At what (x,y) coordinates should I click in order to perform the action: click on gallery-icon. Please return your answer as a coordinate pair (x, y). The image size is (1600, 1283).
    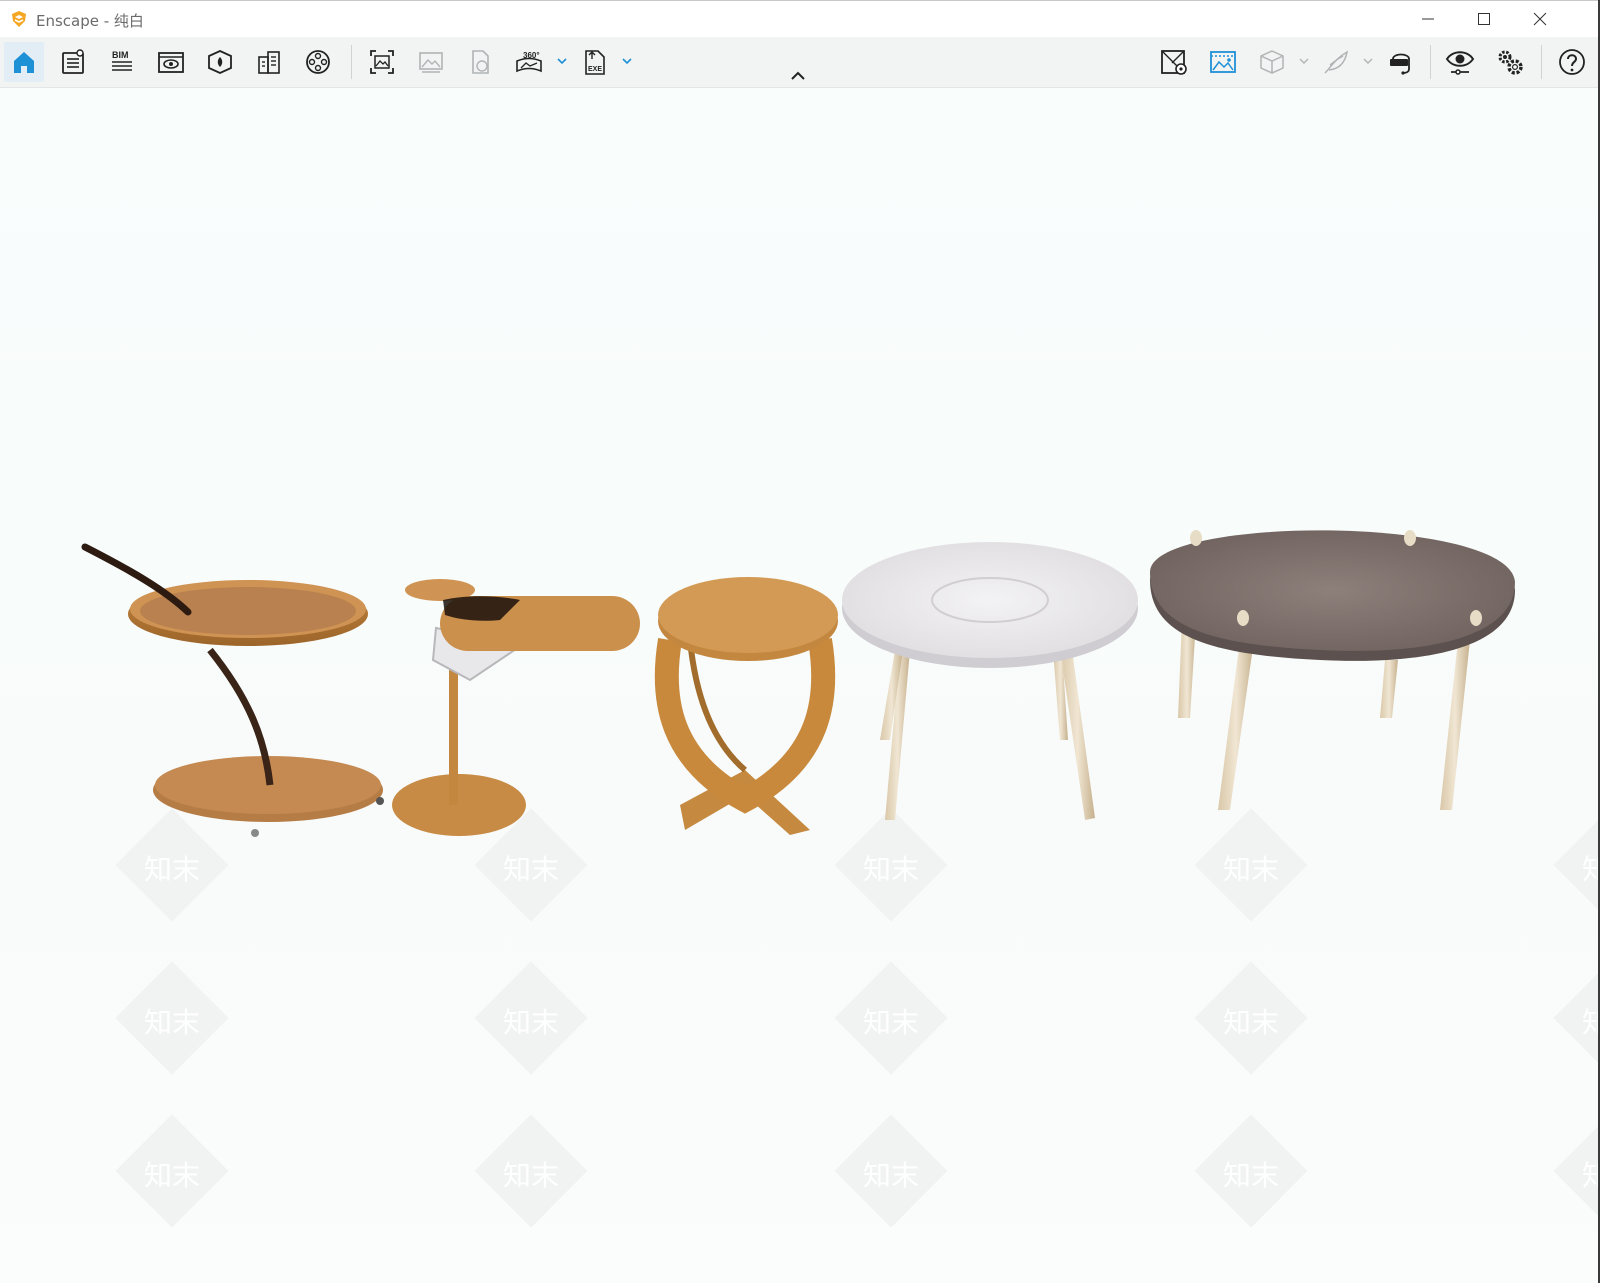
    Looking at the image, I should click on (431, 62).